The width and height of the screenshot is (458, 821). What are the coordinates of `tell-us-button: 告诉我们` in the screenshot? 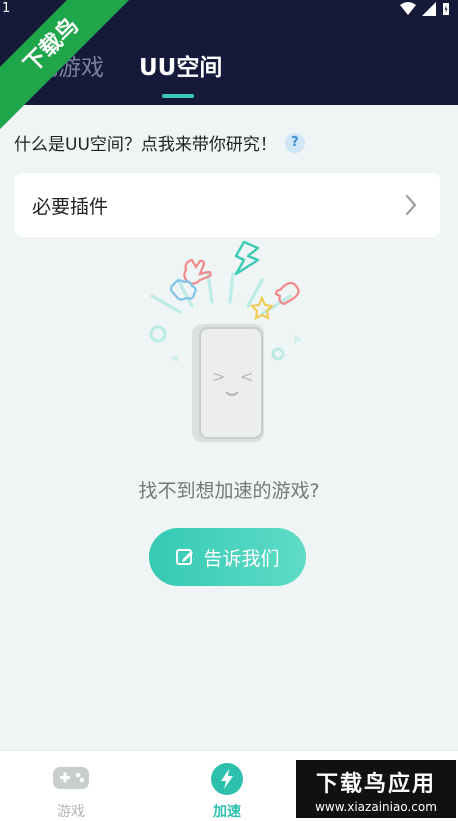 It's located at (227, 557).